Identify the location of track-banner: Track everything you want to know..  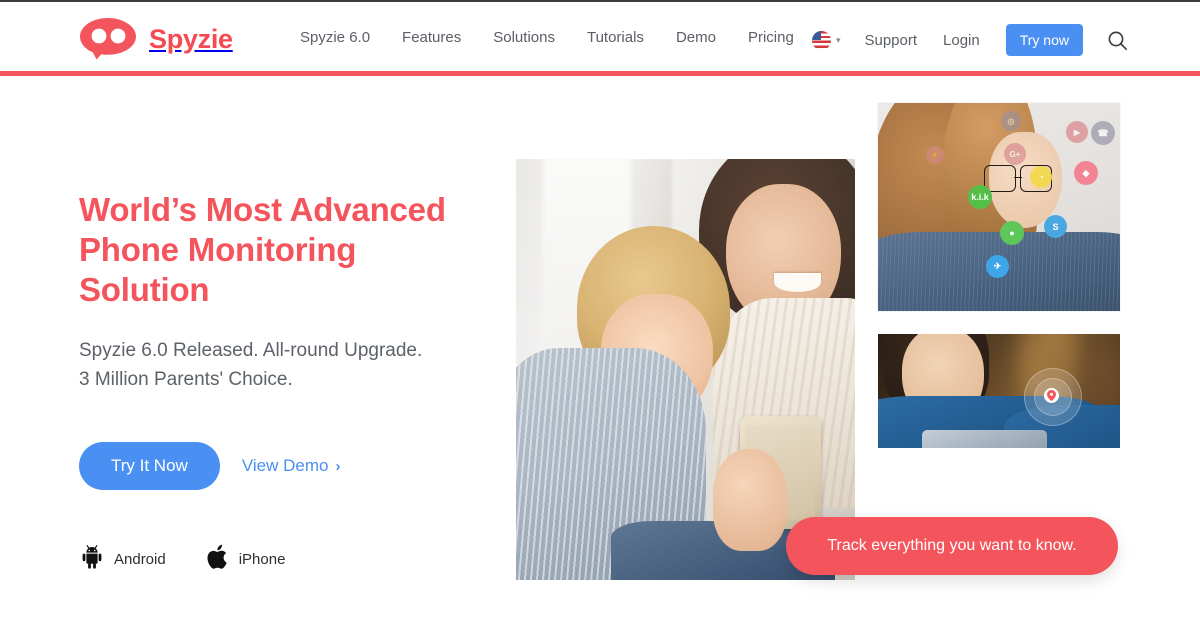
(952, 546).